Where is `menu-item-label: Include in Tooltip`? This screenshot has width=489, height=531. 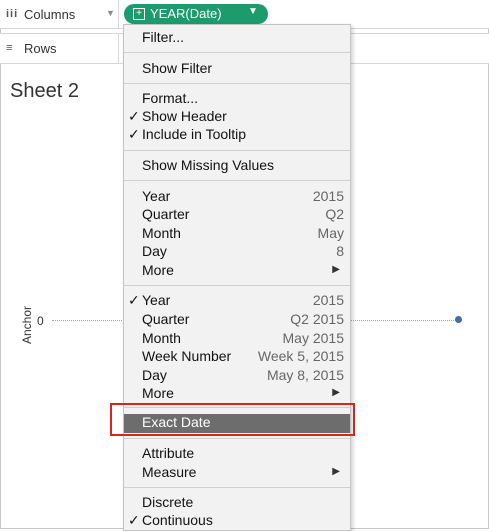
menu-item-label: Include in Tooltip is located at coordinates (194, 134).